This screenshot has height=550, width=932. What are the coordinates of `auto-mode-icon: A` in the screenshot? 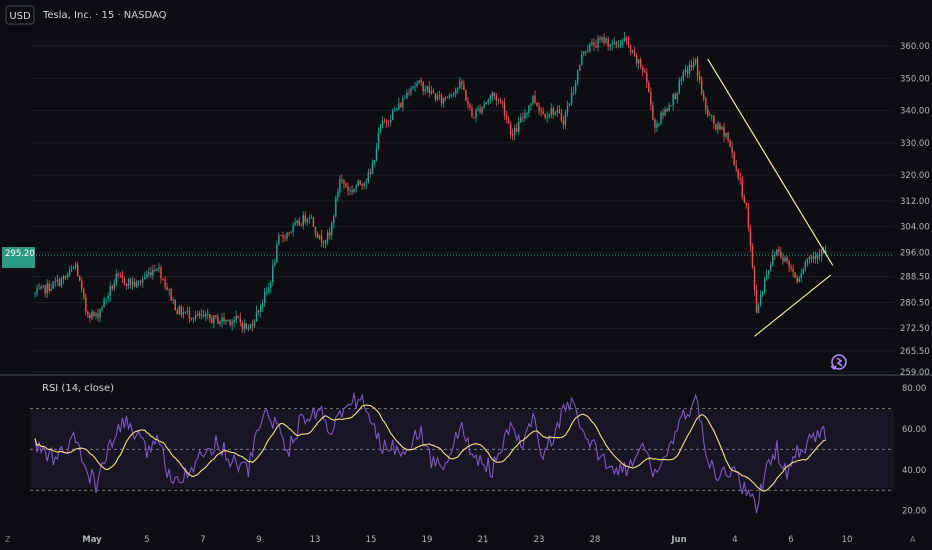 It's located at (913, 539).